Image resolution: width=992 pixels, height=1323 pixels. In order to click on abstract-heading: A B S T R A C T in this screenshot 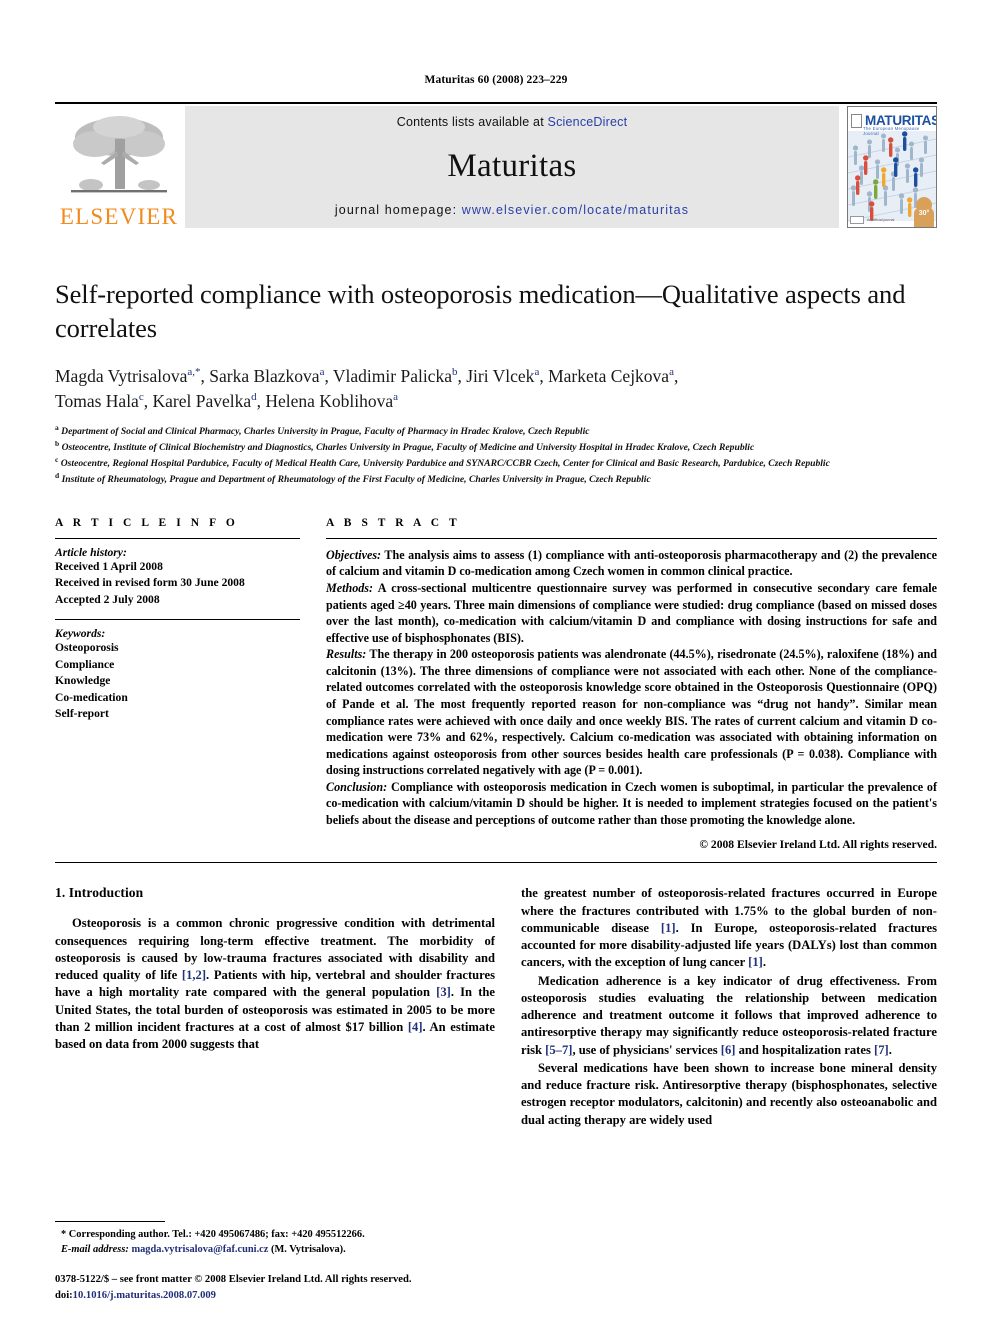, I will do `click(393, 522)`.